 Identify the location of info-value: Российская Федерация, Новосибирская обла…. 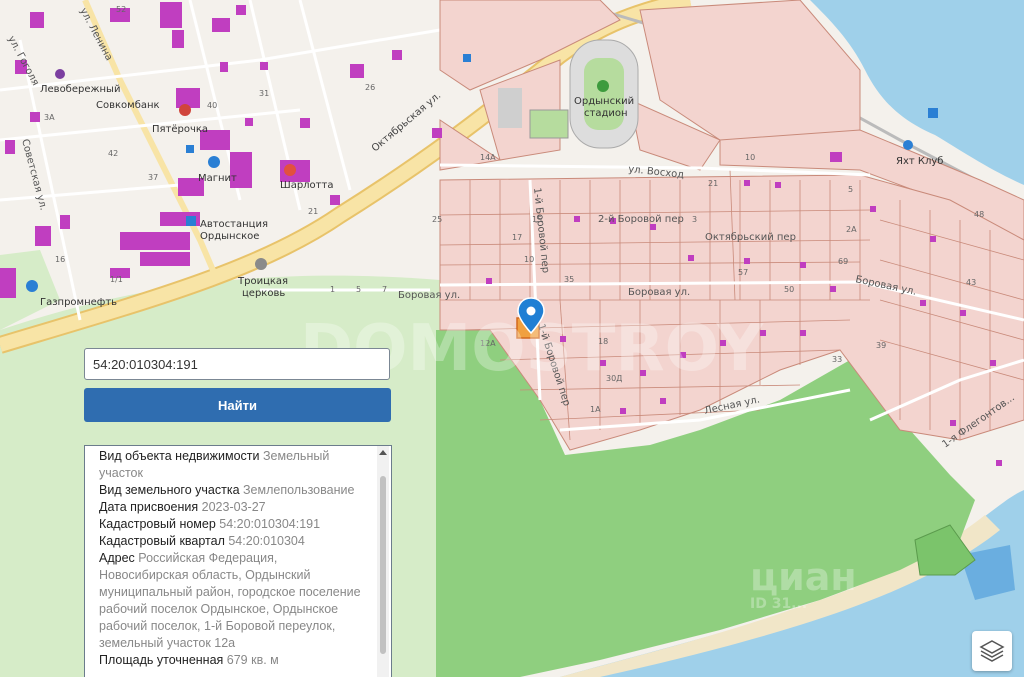
(230, 600).